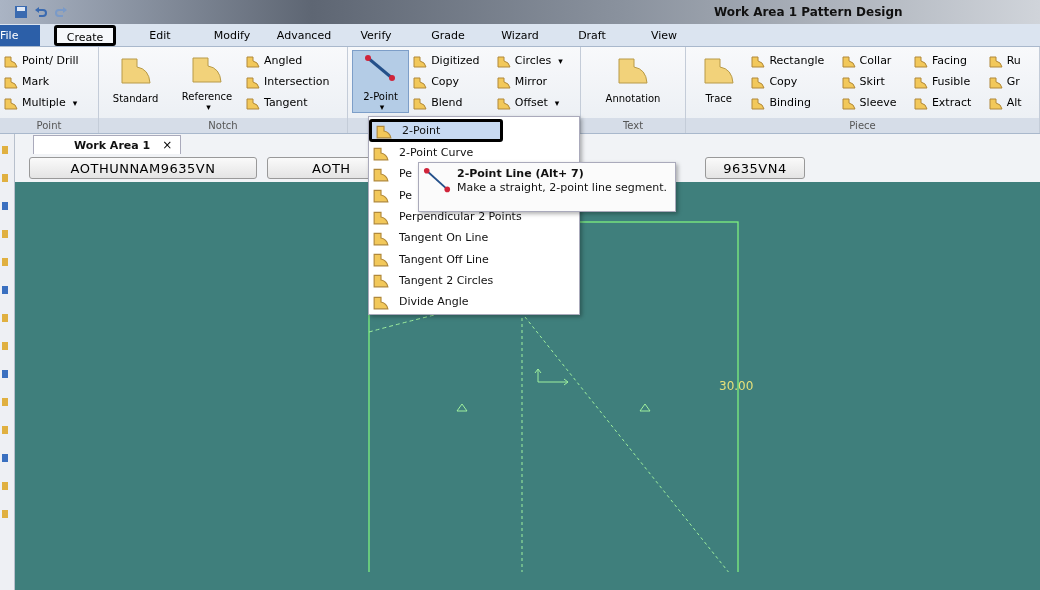 The height and width of the screenshot is (590, 1040). What do you see at coordinates (562, 187) in the screenshot?
I see `tooltip-text: Make a straight, 2-point line segment.` at bounding box center [562, 187].